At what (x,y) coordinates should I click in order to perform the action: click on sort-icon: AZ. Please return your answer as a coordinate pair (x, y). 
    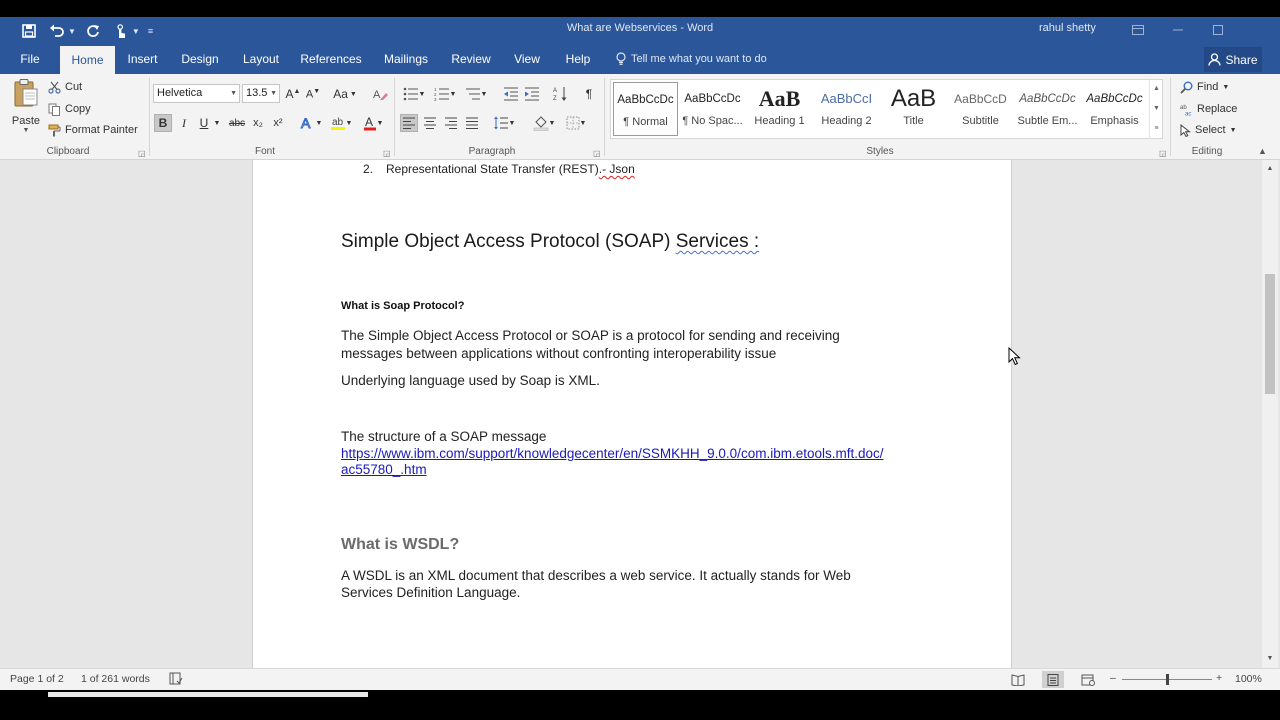
    Looking at the image, I should click on (560, 94).